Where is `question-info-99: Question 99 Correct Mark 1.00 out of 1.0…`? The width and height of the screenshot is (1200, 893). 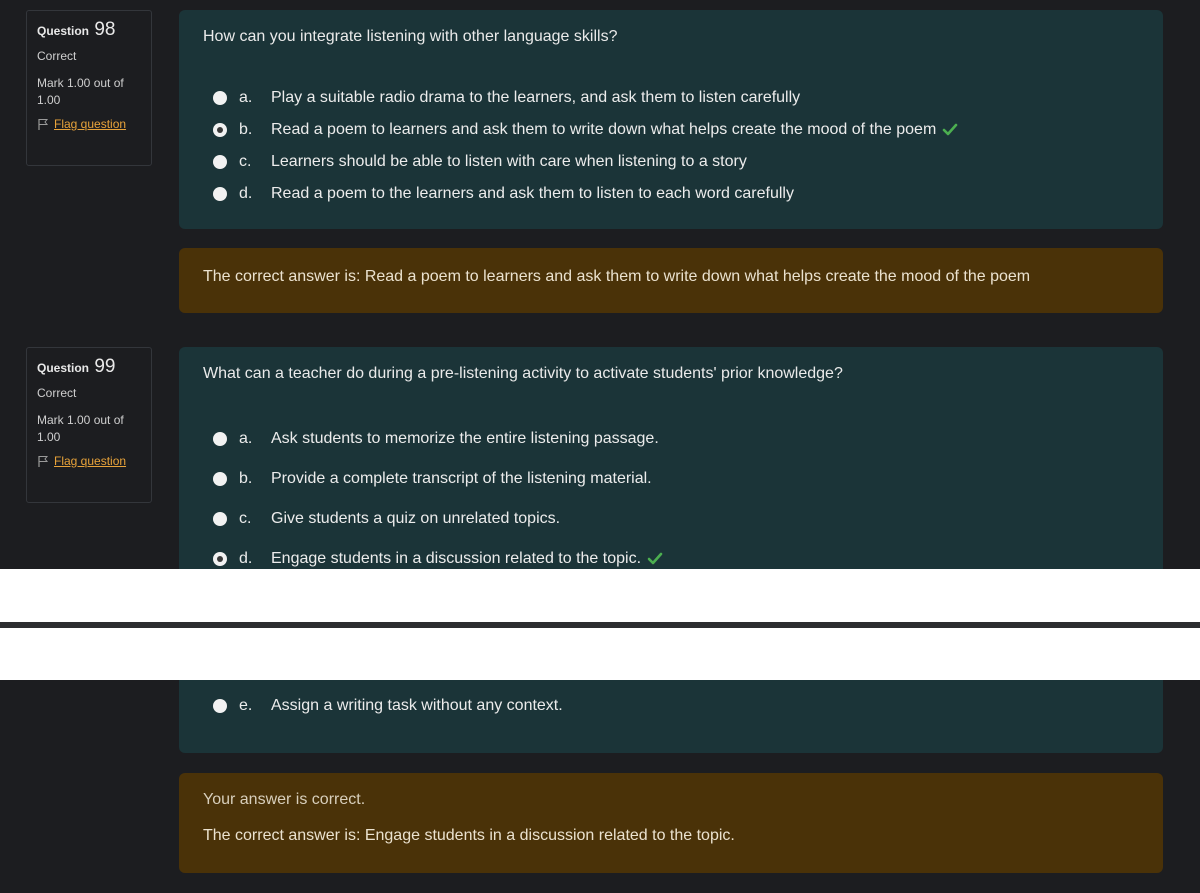 question-info-99: Question 99 Correct Mark 1.00 out of 1.0… is located at coordinates (89, 425).